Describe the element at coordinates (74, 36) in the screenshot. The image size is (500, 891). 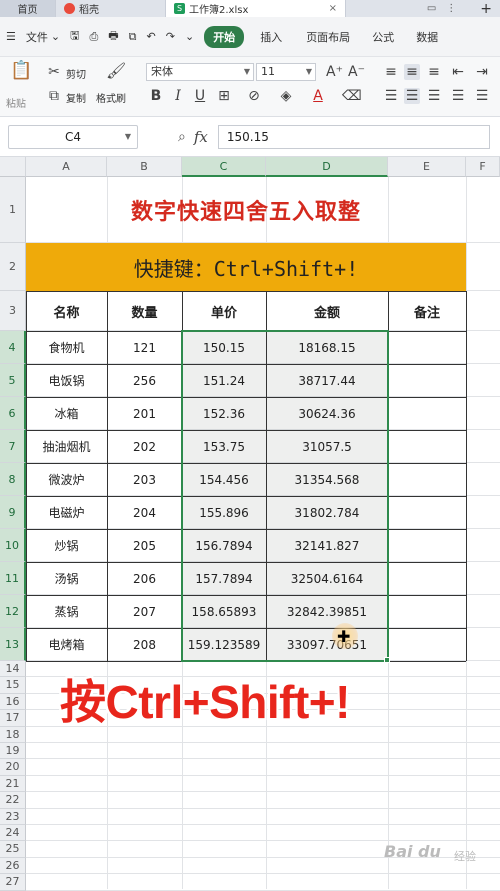
I see `save-icon: 🖫` at that location.